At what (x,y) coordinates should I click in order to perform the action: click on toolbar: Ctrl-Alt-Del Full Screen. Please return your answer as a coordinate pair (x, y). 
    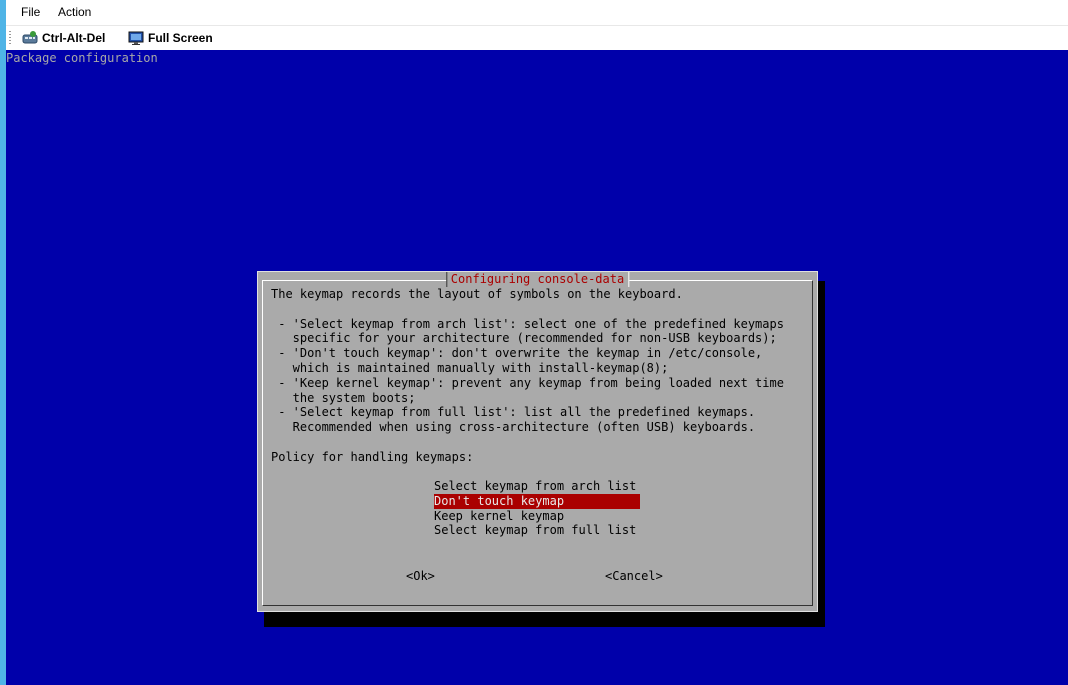
    Looking at the image, I should click on (537, 37).